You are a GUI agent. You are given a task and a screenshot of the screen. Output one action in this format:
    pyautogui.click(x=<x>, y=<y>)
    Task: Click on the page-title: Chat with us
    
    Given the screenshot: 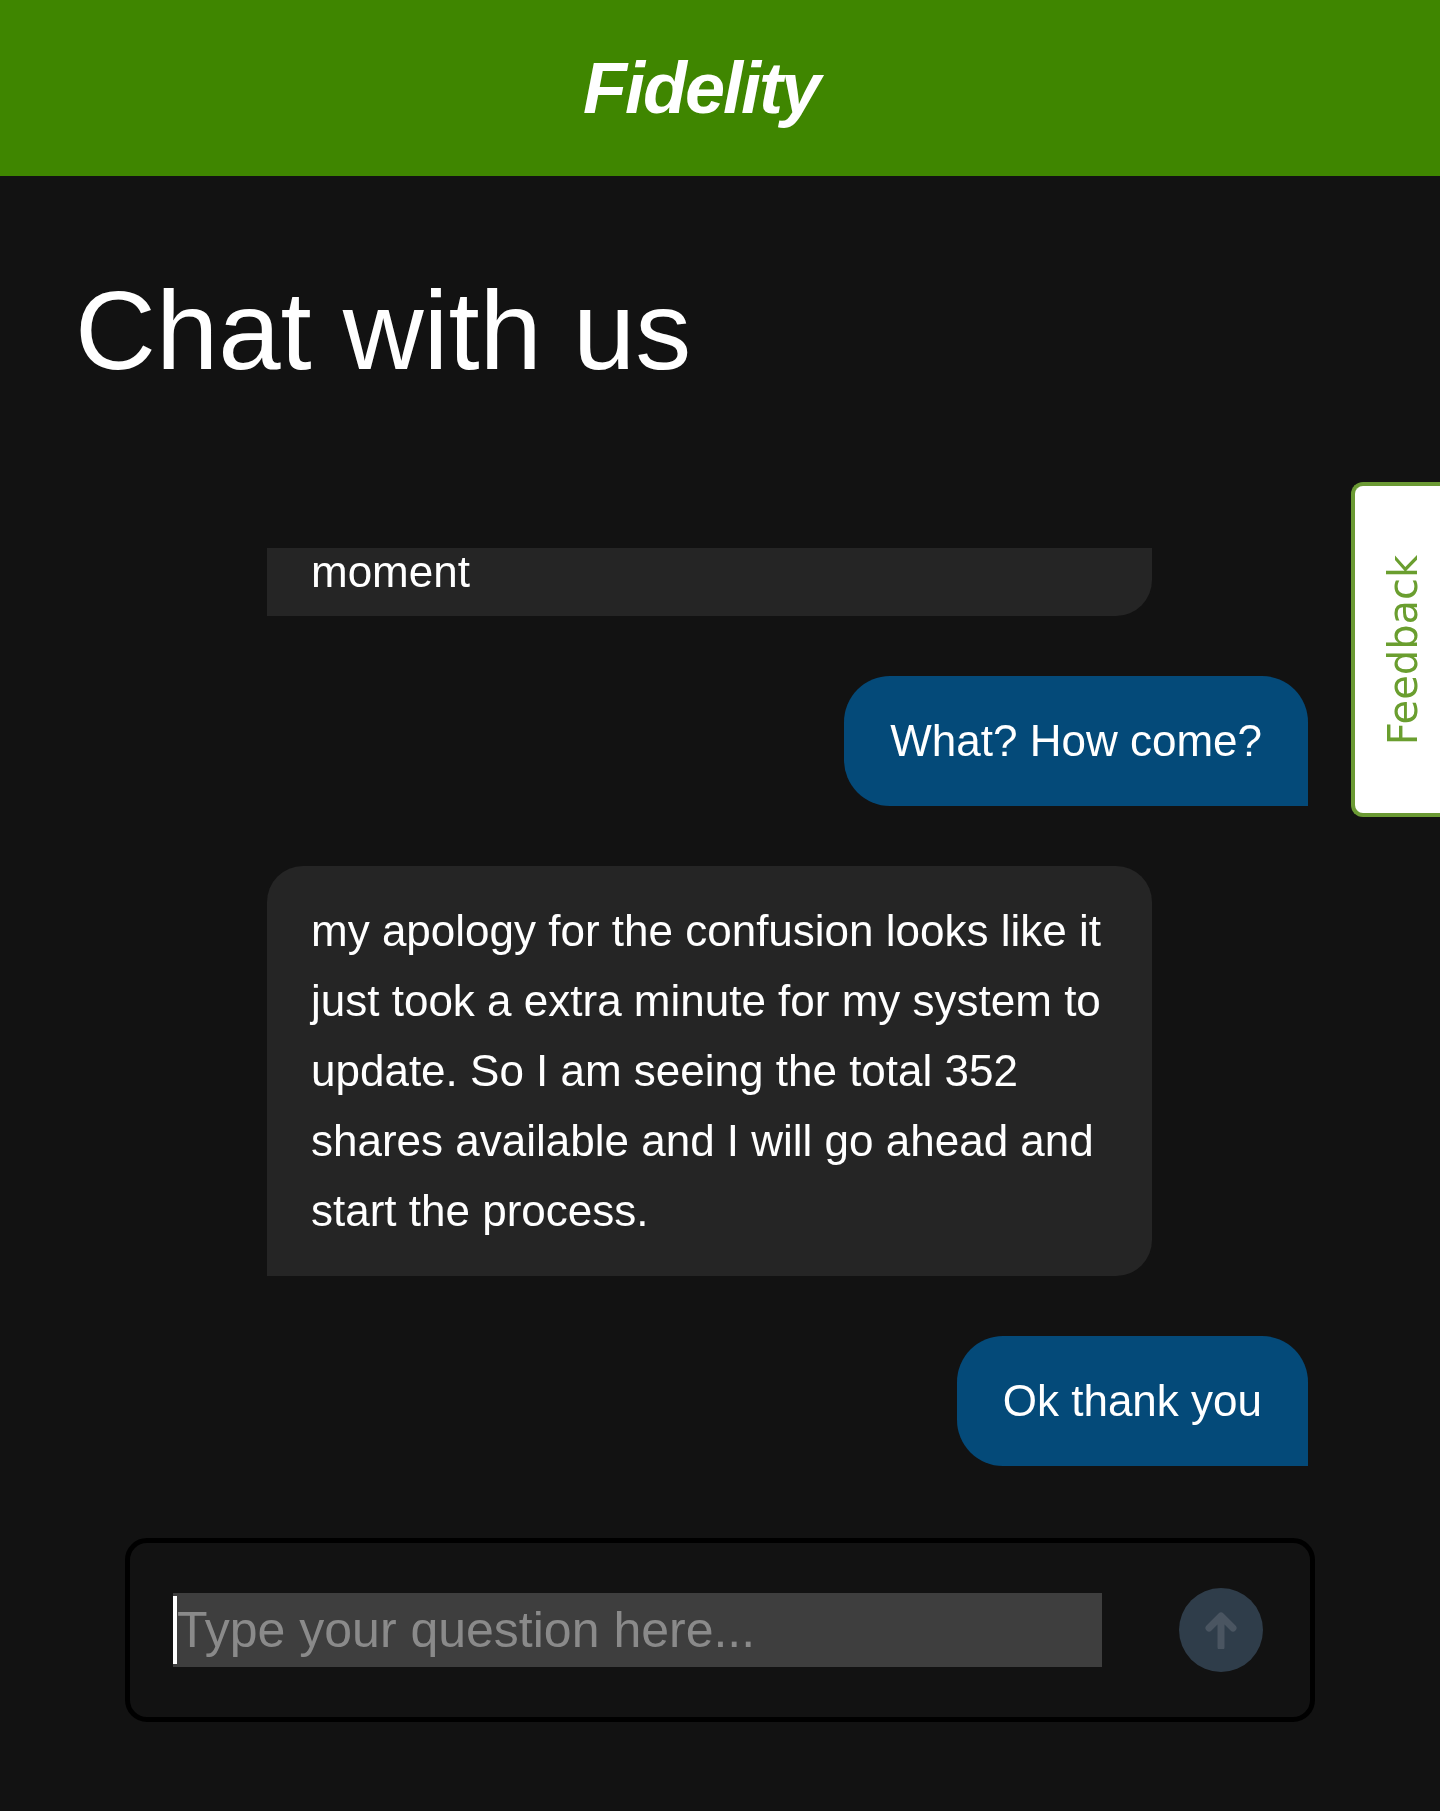 What is the action you would take?
    pyautogui.click(x=383, y=331)
    